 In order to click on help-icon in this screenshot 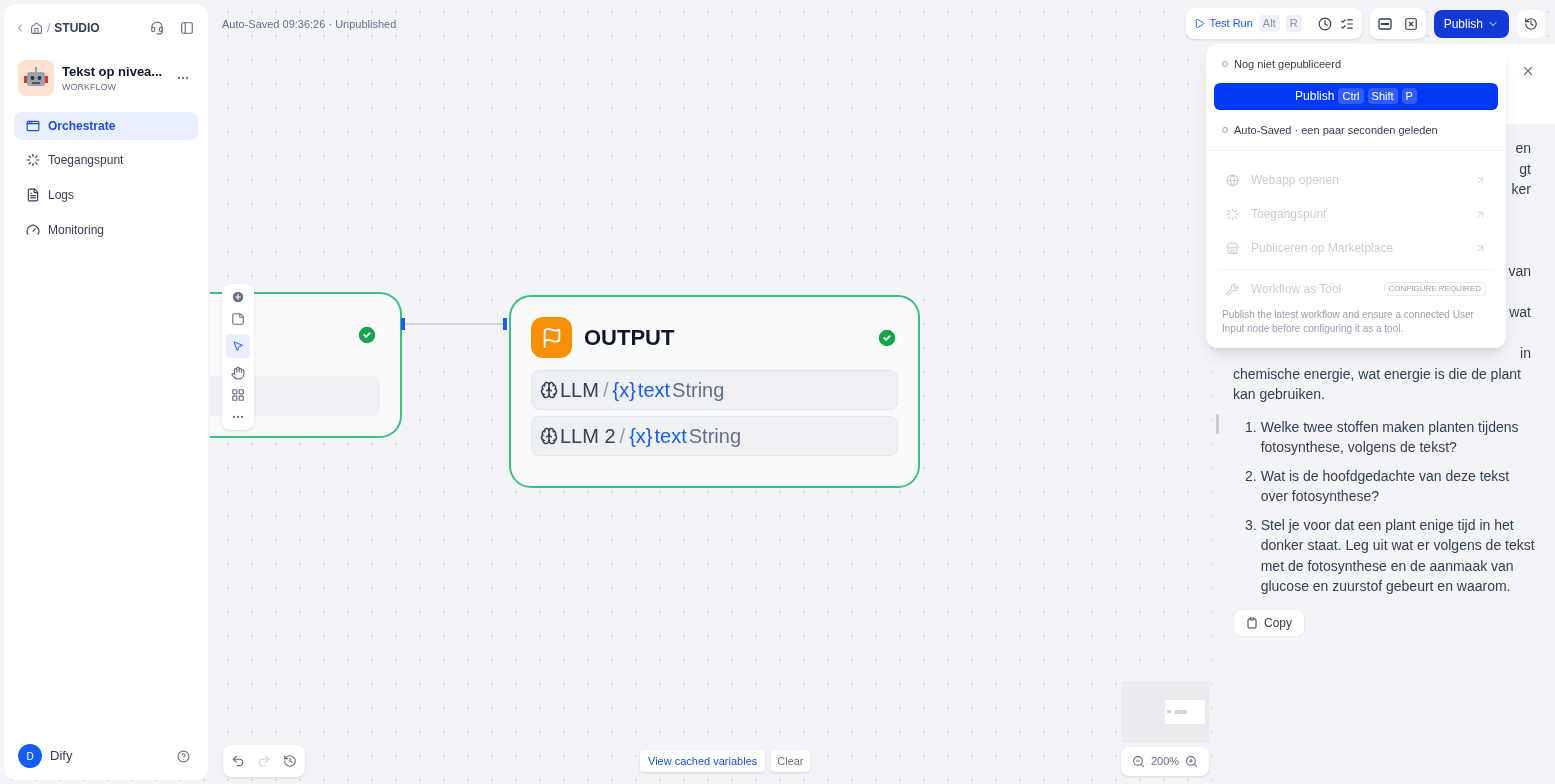, I will do `click(183, 756)`.